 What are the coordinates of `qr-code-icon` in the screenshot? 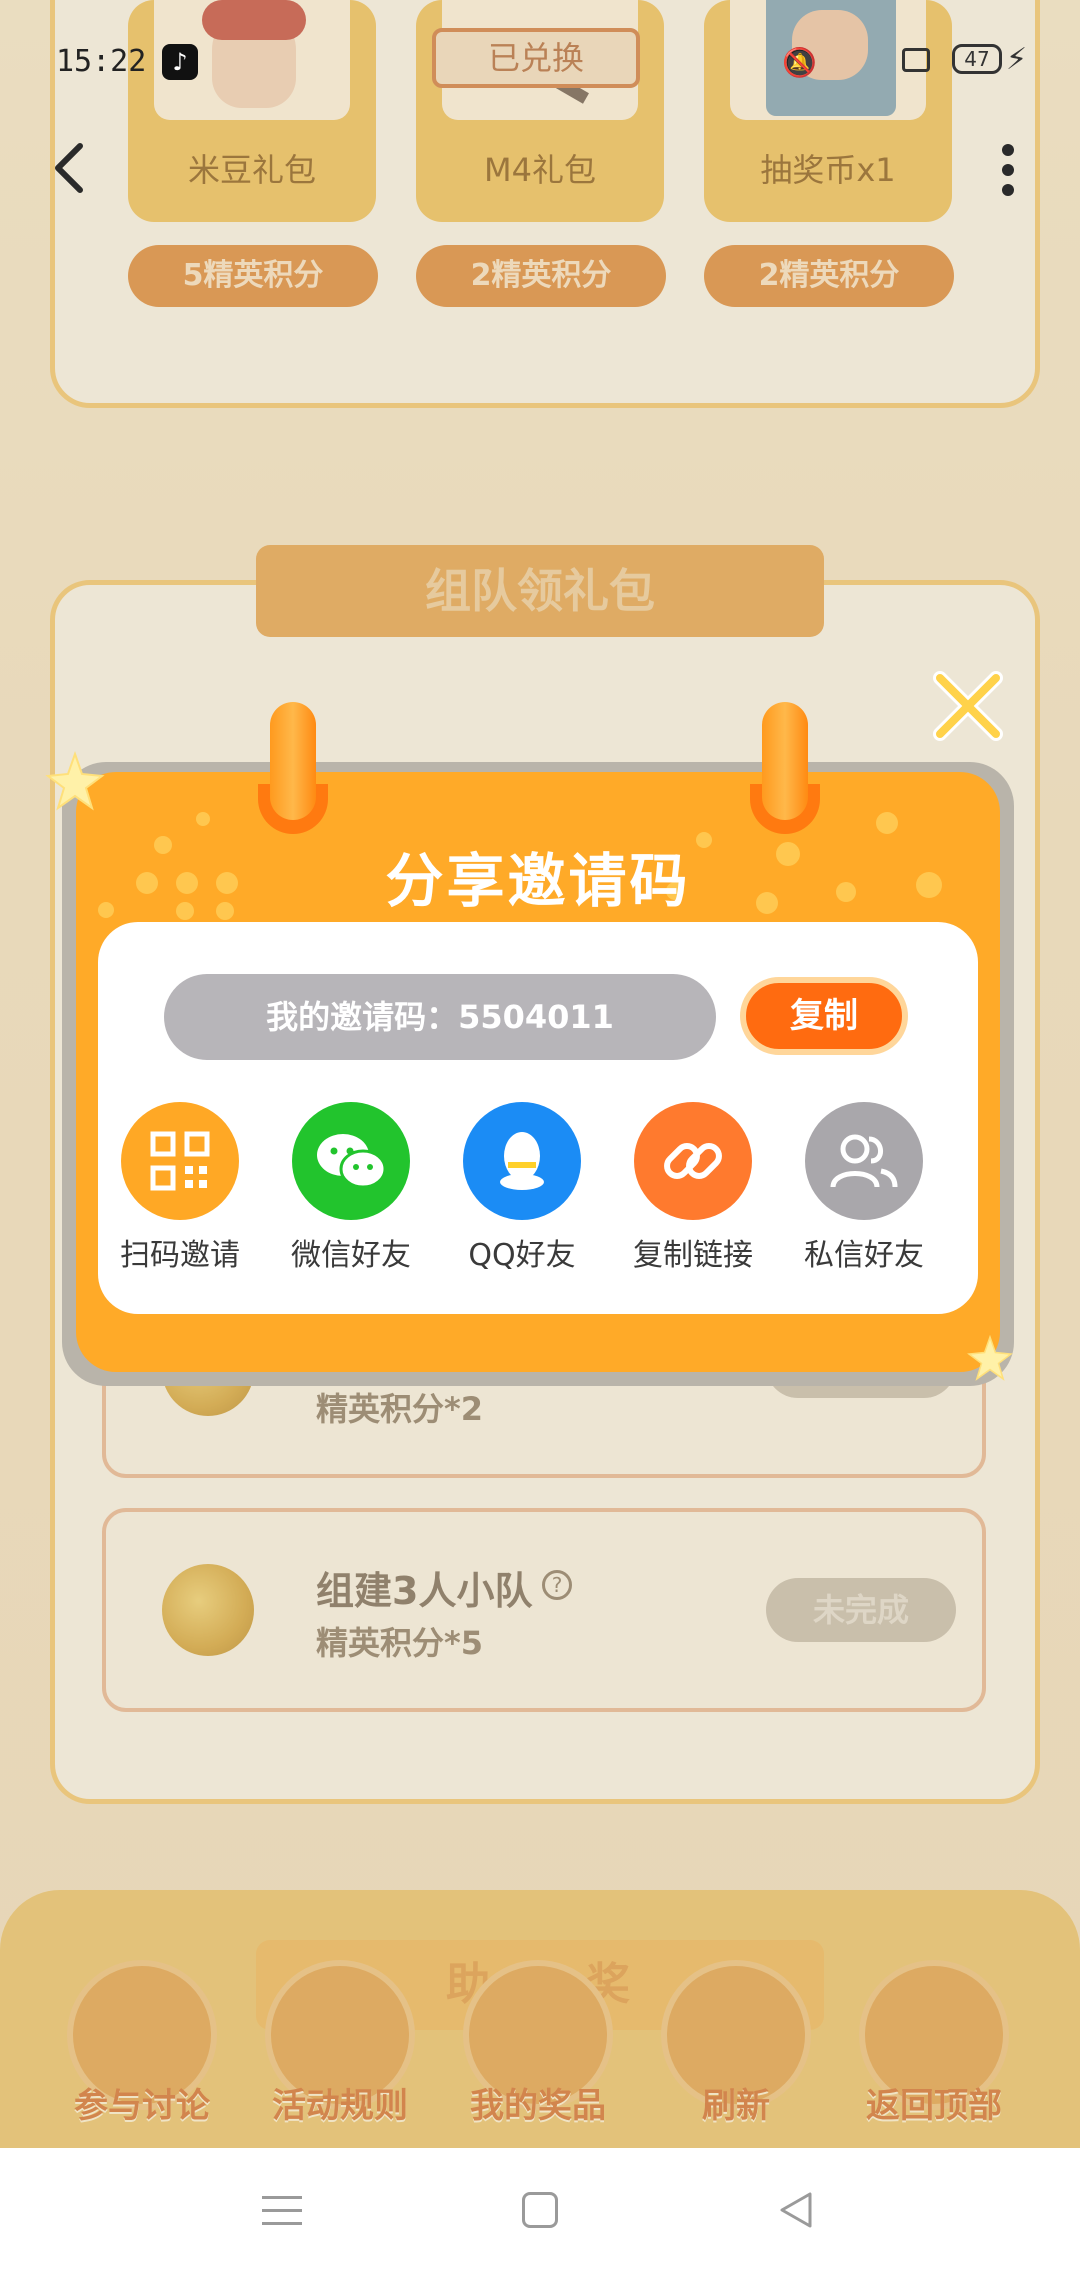 It's located at (180, 1161).